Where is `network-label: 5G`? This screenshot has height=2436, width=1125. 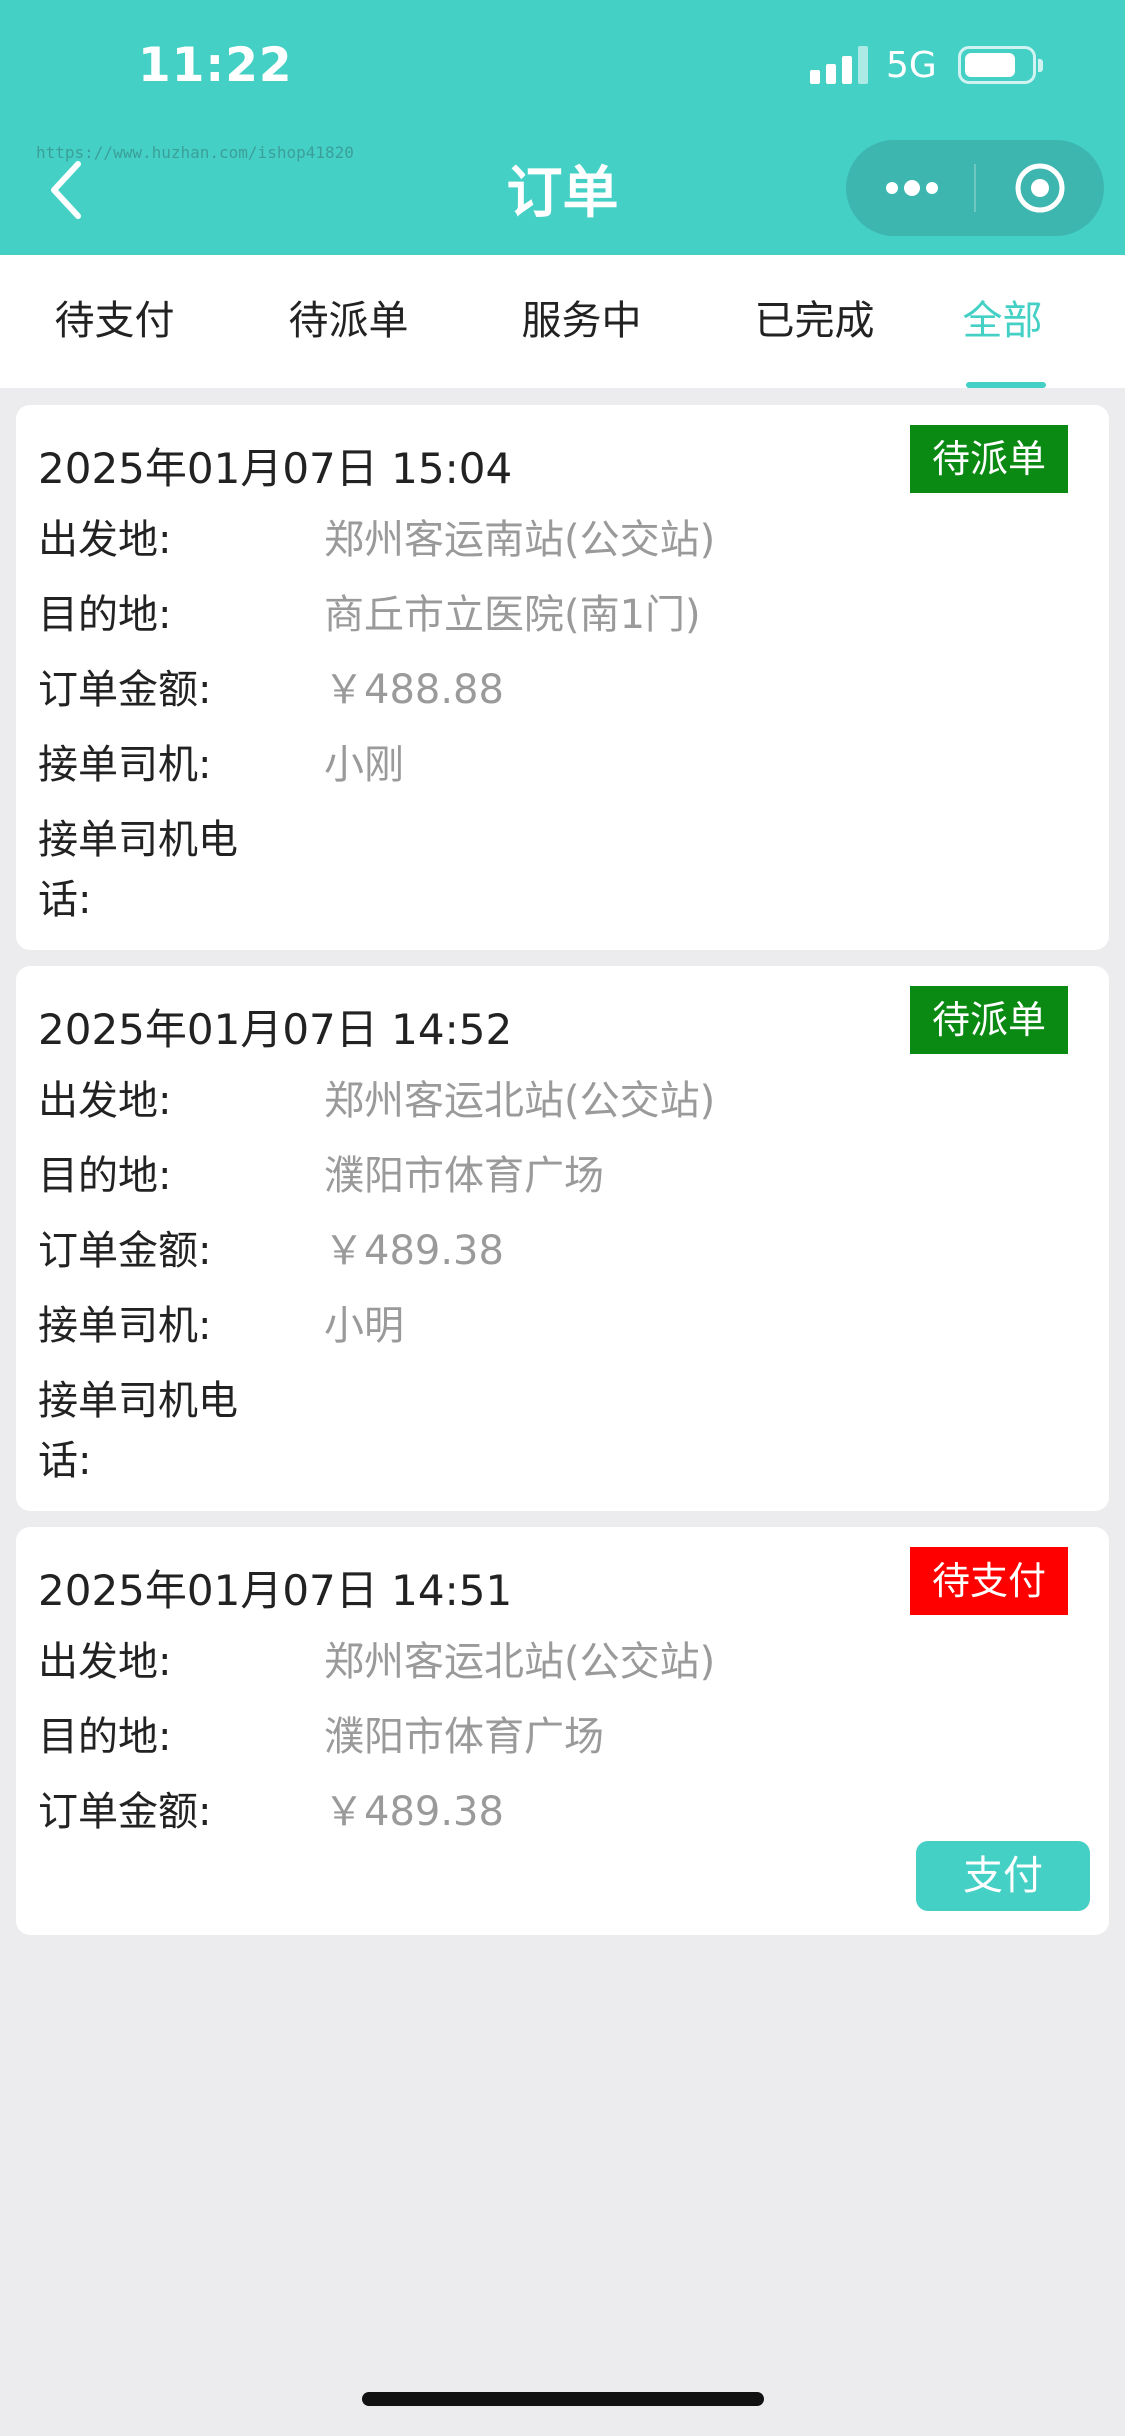 network-label: 5G is located at coordinates (911, 65).